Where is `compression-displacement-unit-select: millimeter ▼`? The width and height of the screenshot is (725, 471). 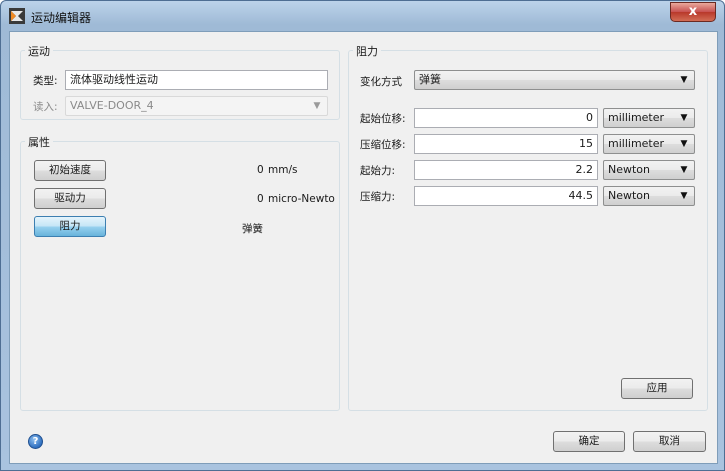 compression-displacement-unit-select: millimeter ▼ is located at coordinates (649, 144).